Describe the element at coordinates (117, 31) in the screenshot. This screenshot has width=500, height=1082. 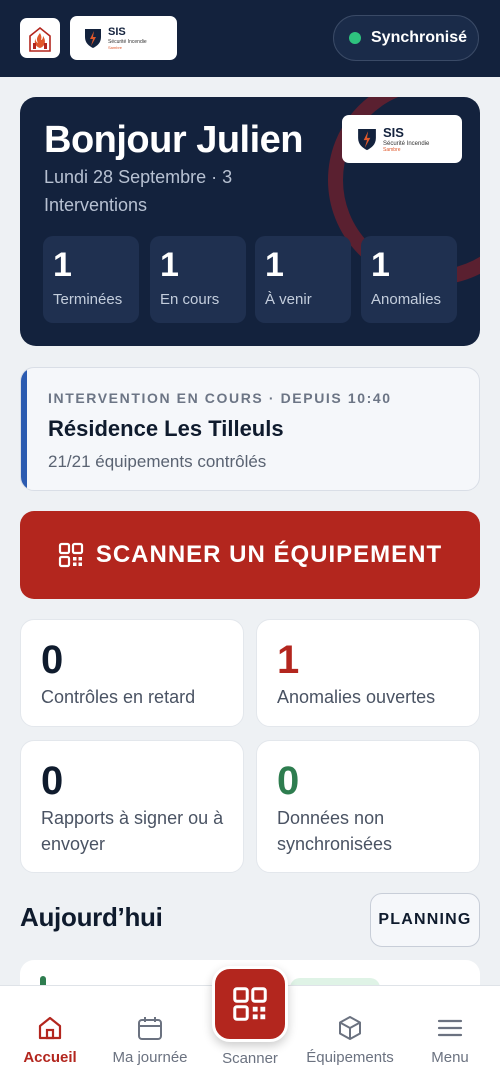
I see `brand-name: SIS` at that location.